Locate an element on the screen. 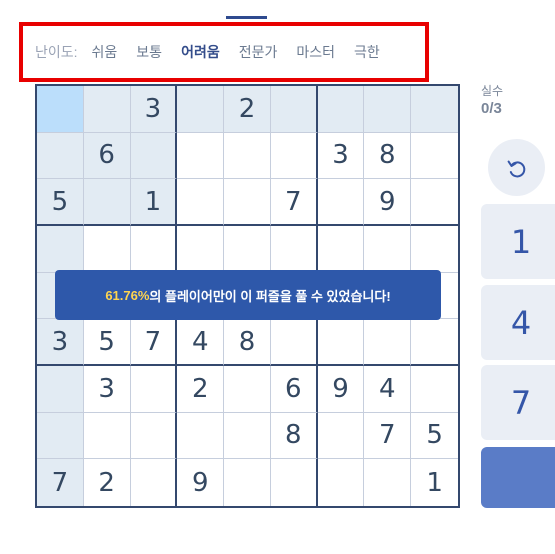  toast-message: 의 플레이어만이 이 퍼즐을 풀 수 있었습니다! is located at coordinates (270, 296).